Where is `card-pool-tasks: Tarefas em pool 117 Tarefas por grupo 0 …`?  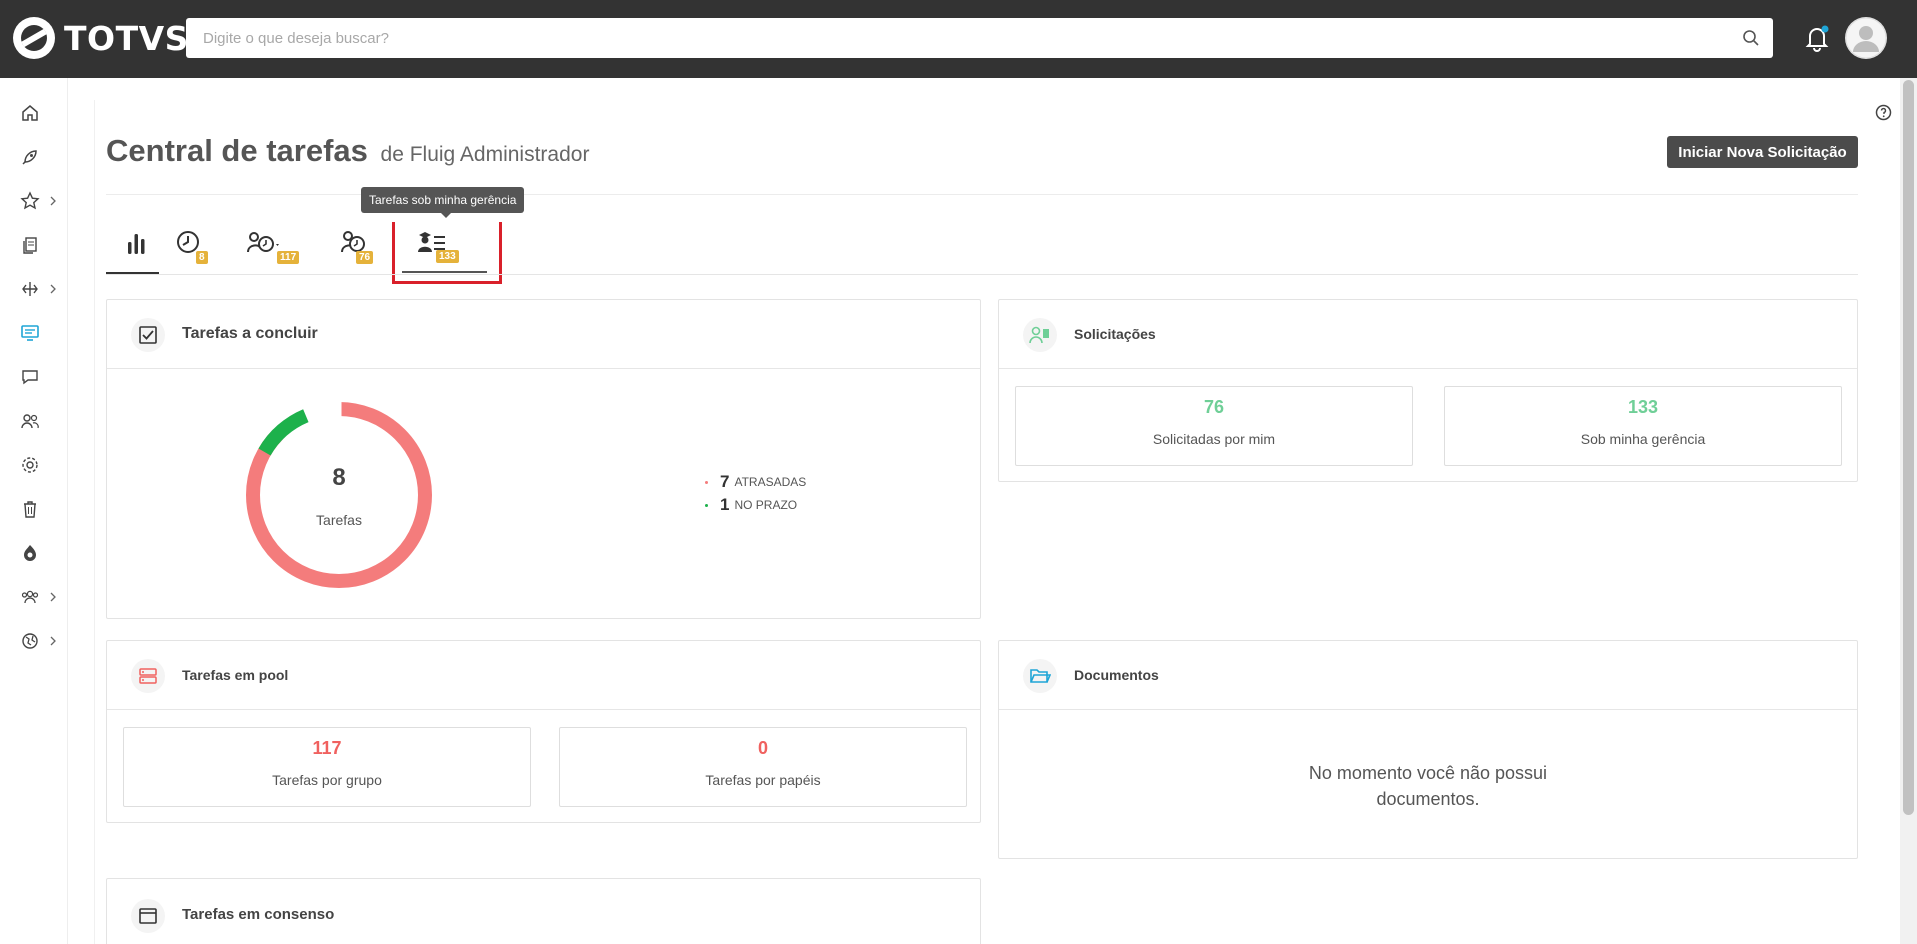
card-pool-tasks: Tarefas em pool 117 Tarefas por grupo 0 … is located at coordinates (543, 731).